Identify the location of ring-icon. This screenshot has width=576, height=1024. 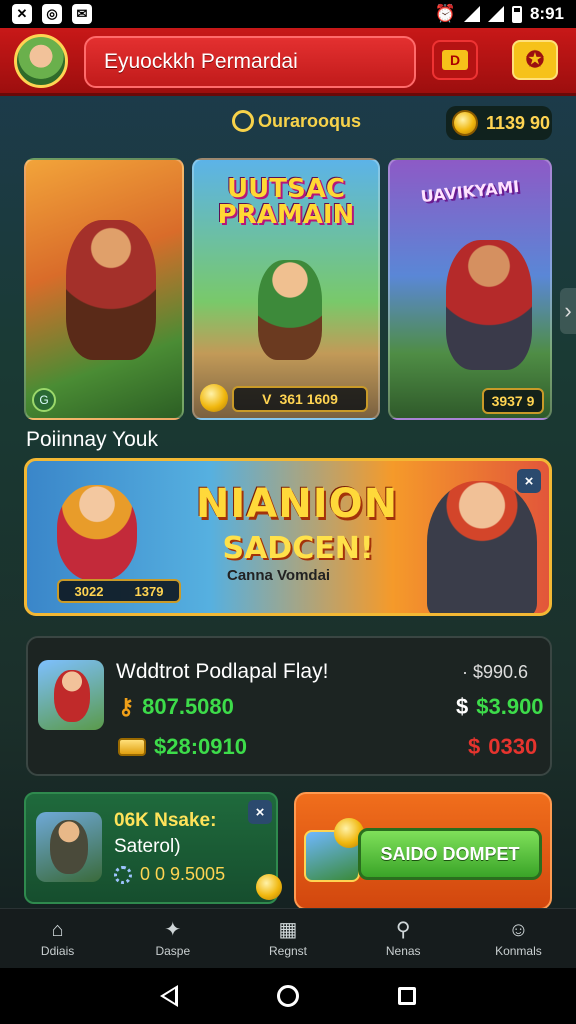
(243, 121).